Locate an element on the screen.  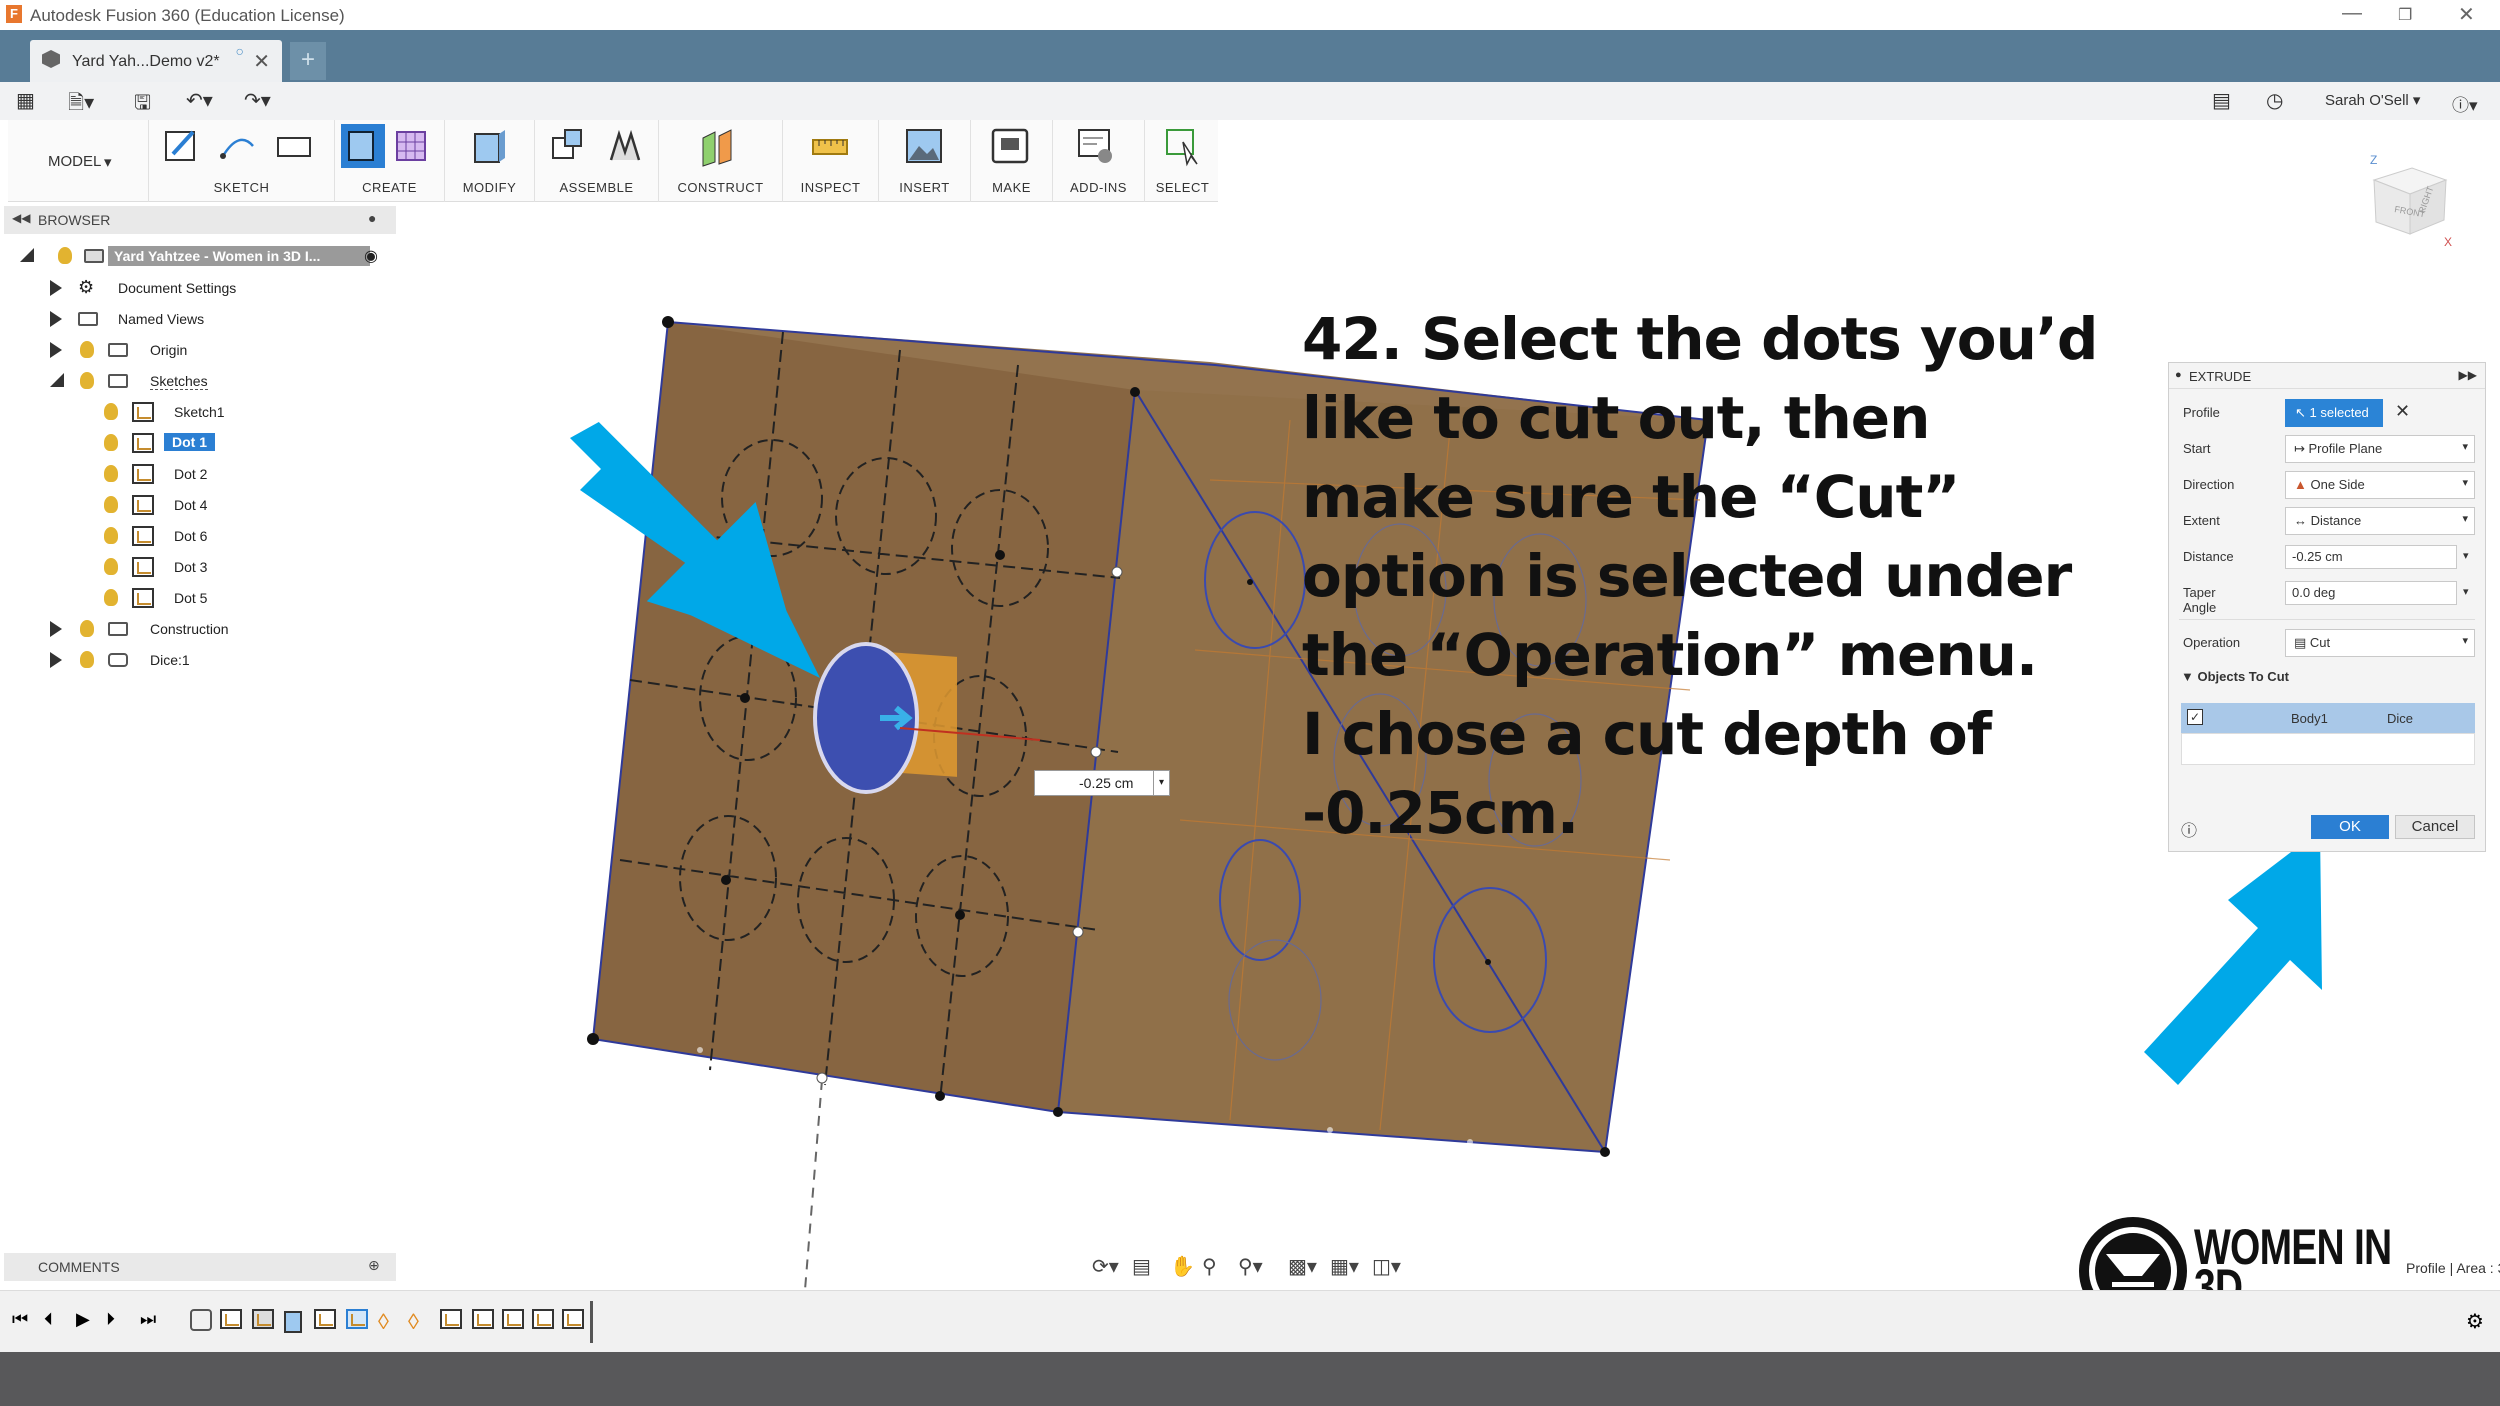
close-tab-icon: ✕ is located at coordinates (261, 61).